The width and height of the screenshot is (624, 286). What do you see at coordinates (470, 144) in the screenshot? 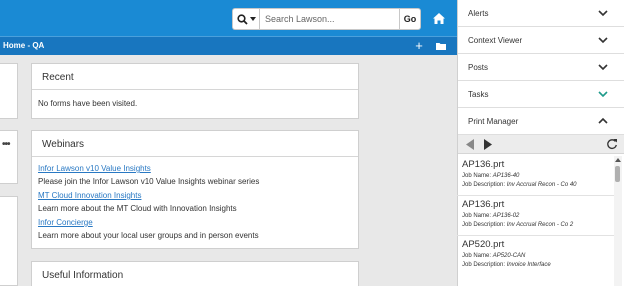
I see `previous-icon` at bounding box center [470, 144].